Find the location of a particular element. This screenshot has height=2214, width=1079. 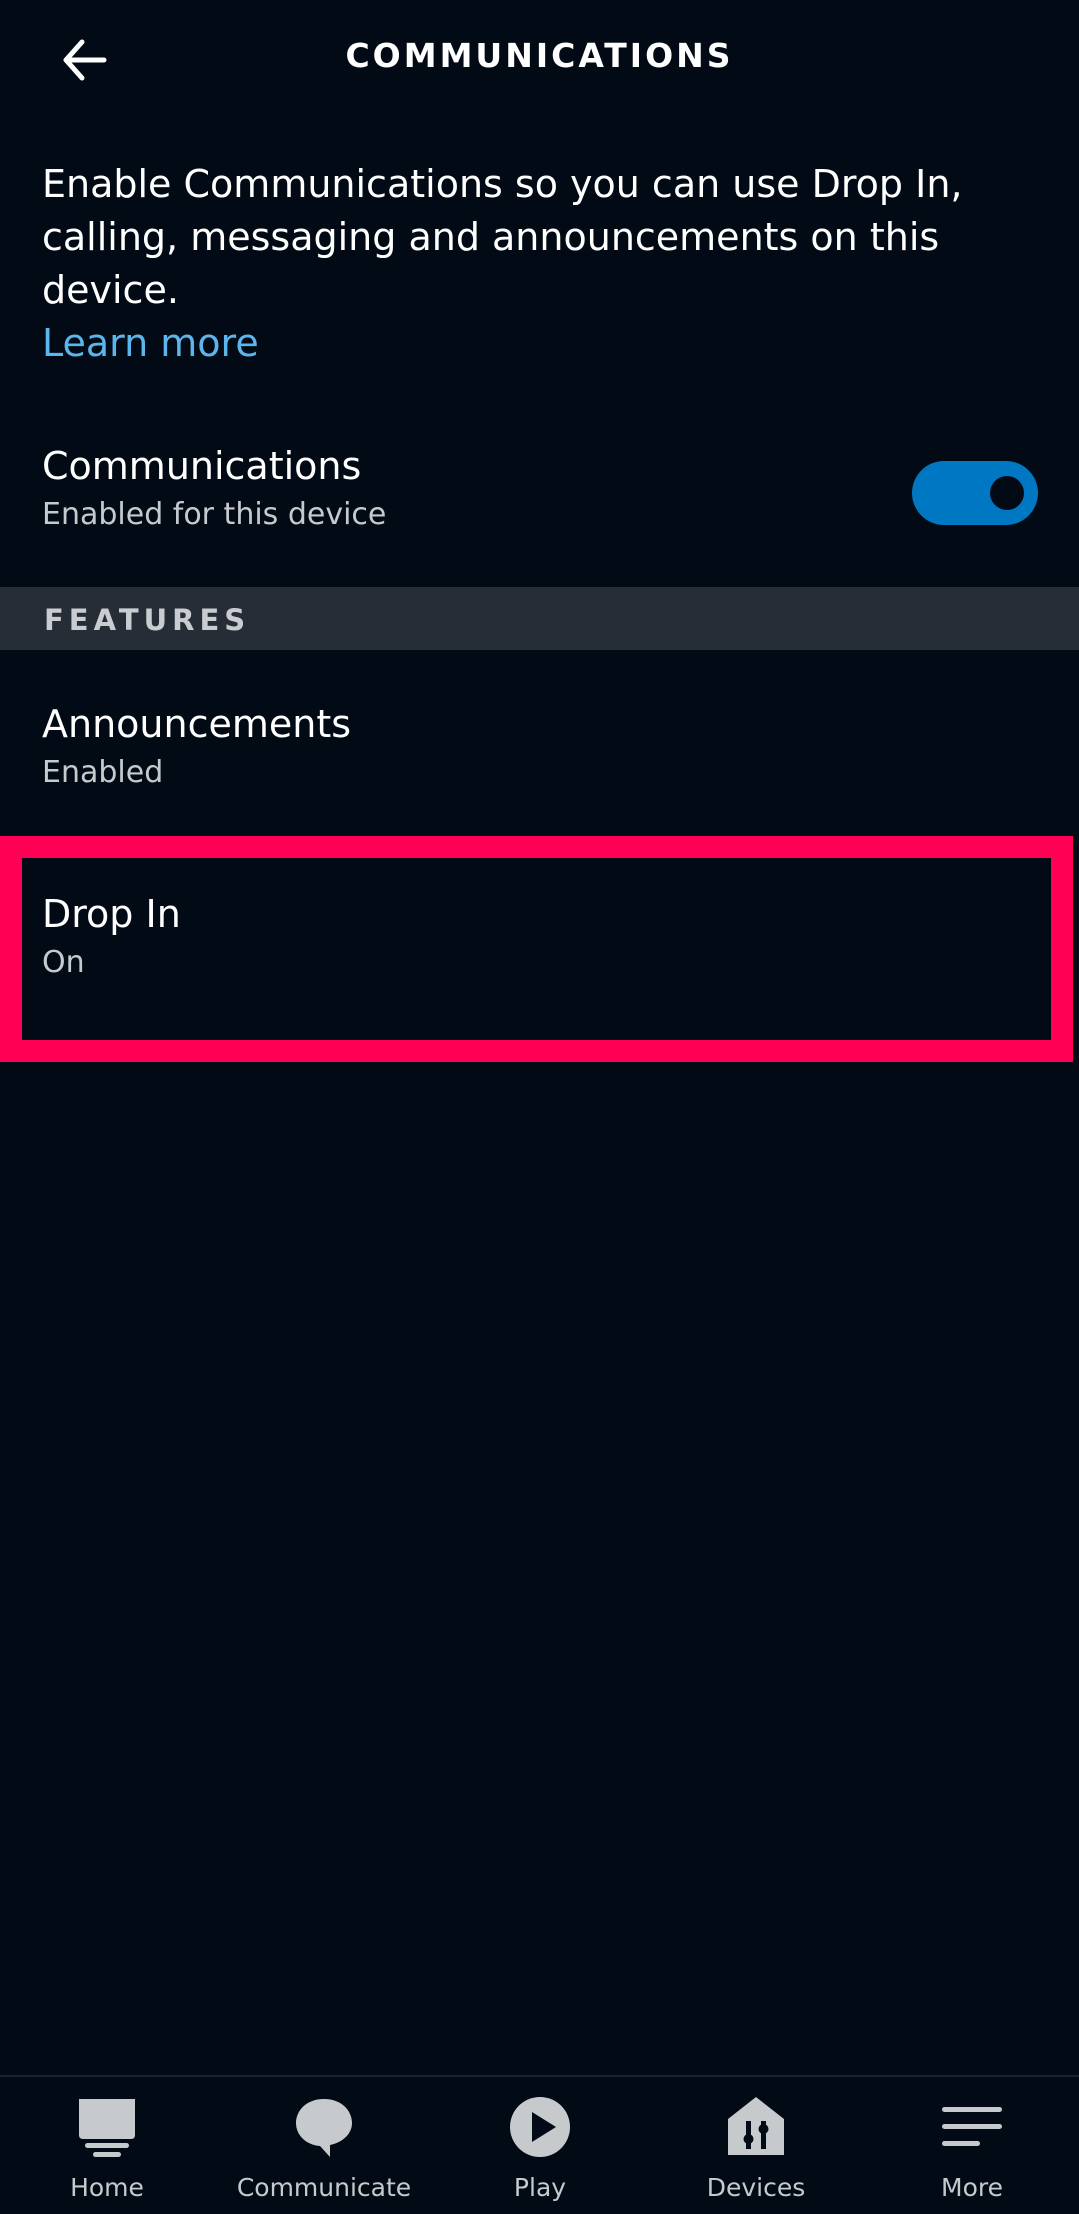

toggle-knob is located at coordinates (1007, 493).